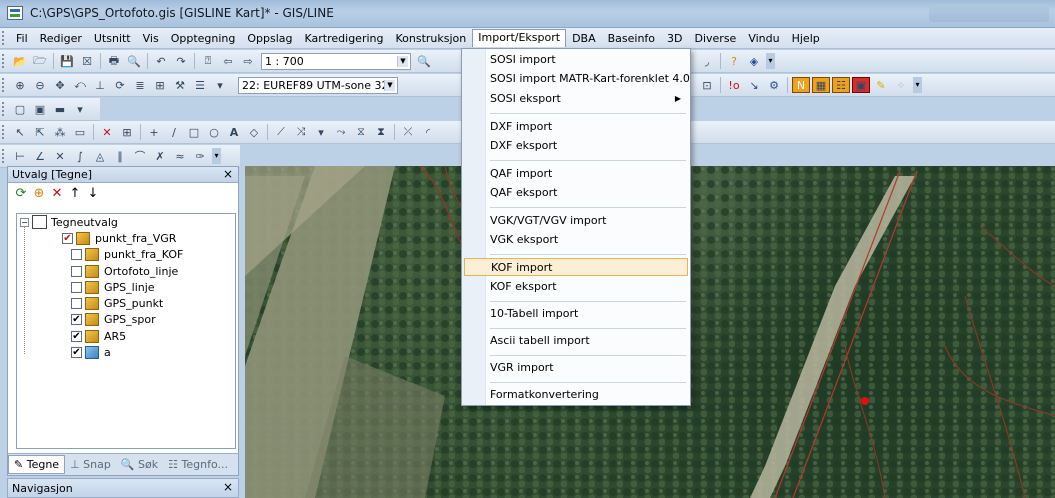 This screenshot has width=1055, height=498. Describe the element at coordinates (61, 38) in the screenshot. I see `menu-rediger: Rediger` at that location.